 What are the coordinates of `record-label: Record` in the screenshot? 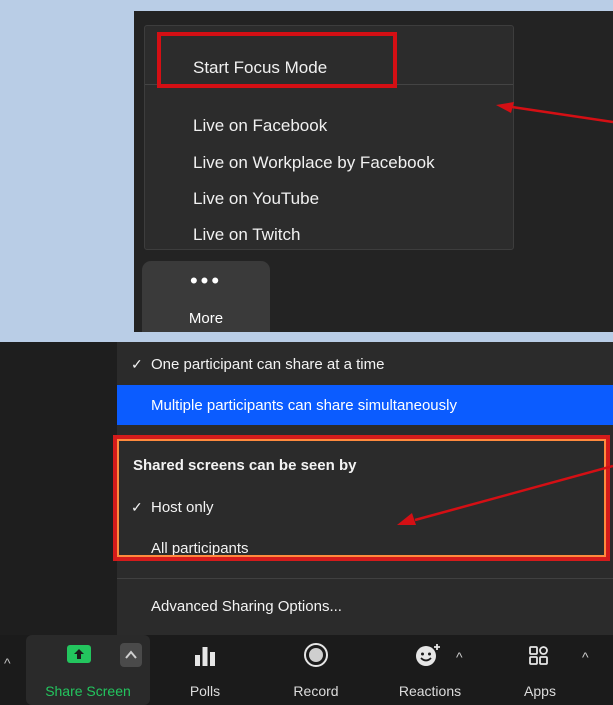 It's located at (316, 691).